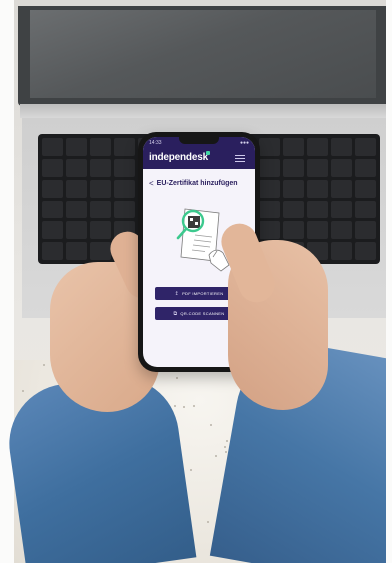 This screenshot has width=392, height=563. I want to click on phone-notch, so click(199, 140).